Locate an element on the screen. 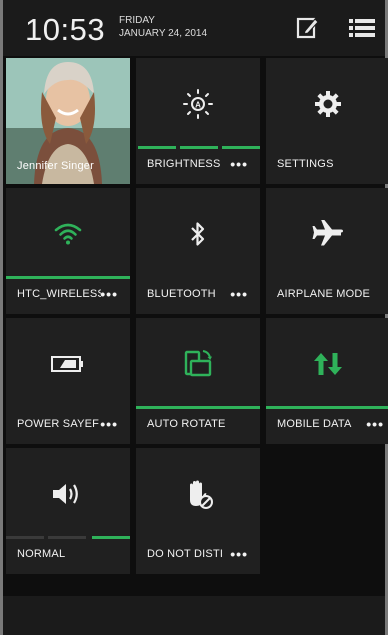  day-of-week: FRIDAY is located at coordinates (137, 20).